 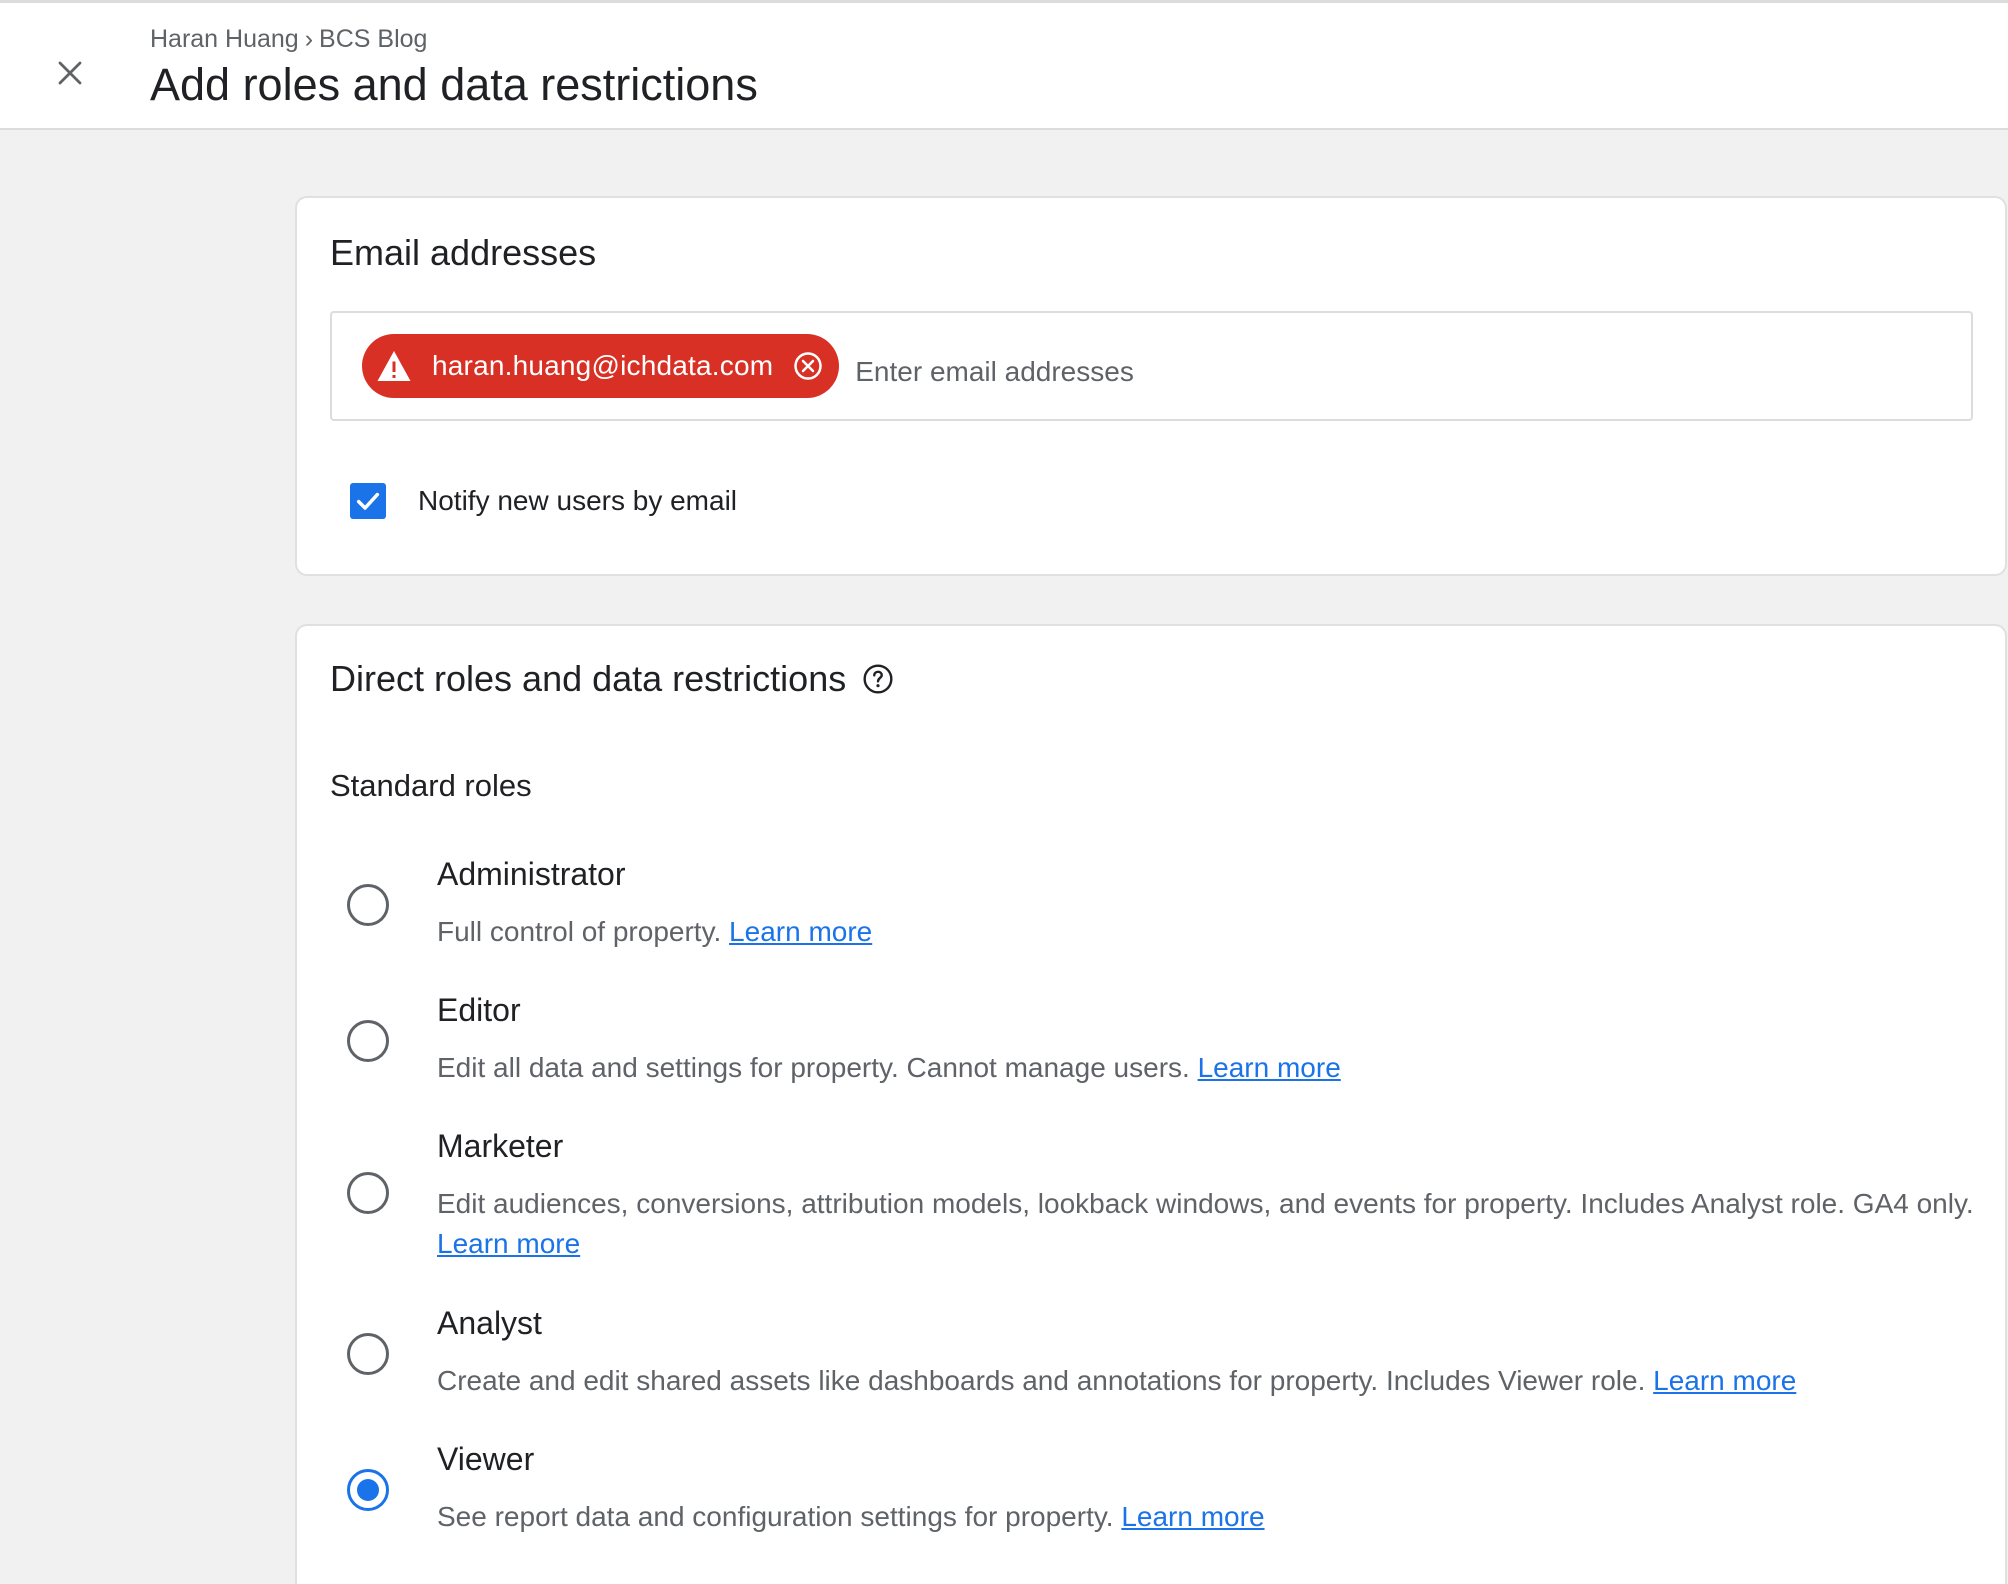 What do you see at coordinates (531, 874) in the screenshot?
I see `role-name: Administrator` at bounding box center [531, 874].